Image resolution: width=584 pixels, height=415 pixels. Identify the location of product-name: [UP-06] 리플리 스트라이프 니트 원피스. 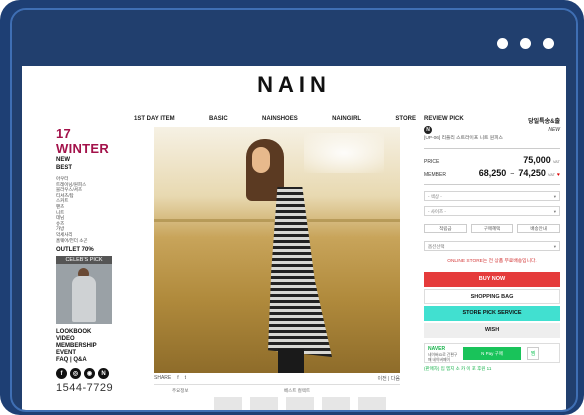
(463, 138).